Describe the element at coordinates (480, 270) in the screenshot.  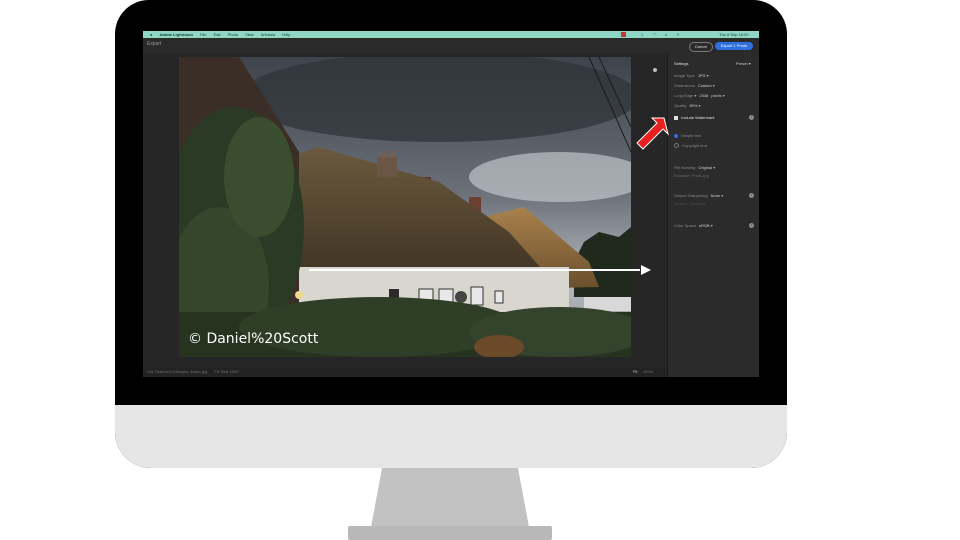
I see `white-arrow-icon` at that location.